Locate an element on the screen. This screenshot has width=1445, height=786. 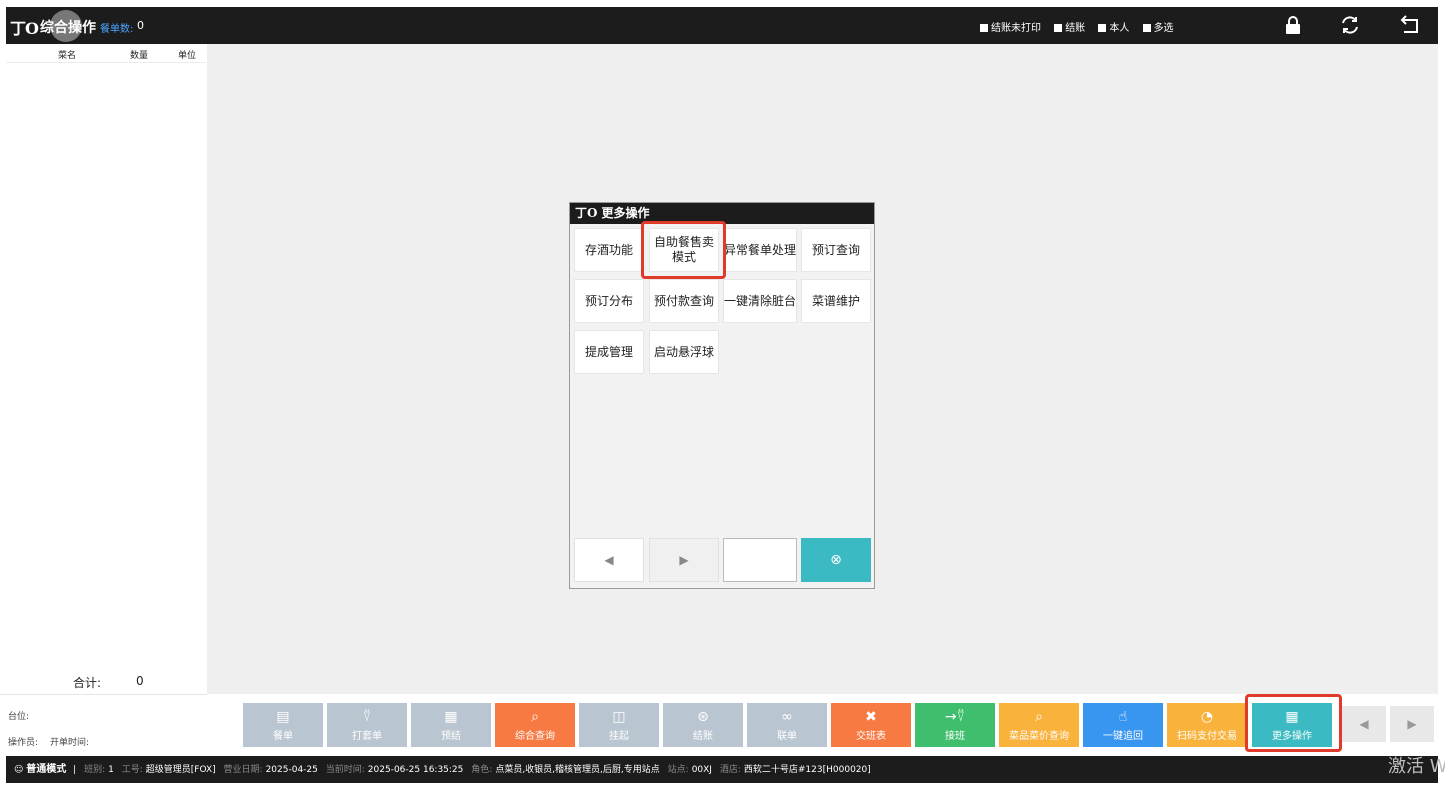
general-query-button: ⌕ 综合查询 is located at coordinates (535, 725).